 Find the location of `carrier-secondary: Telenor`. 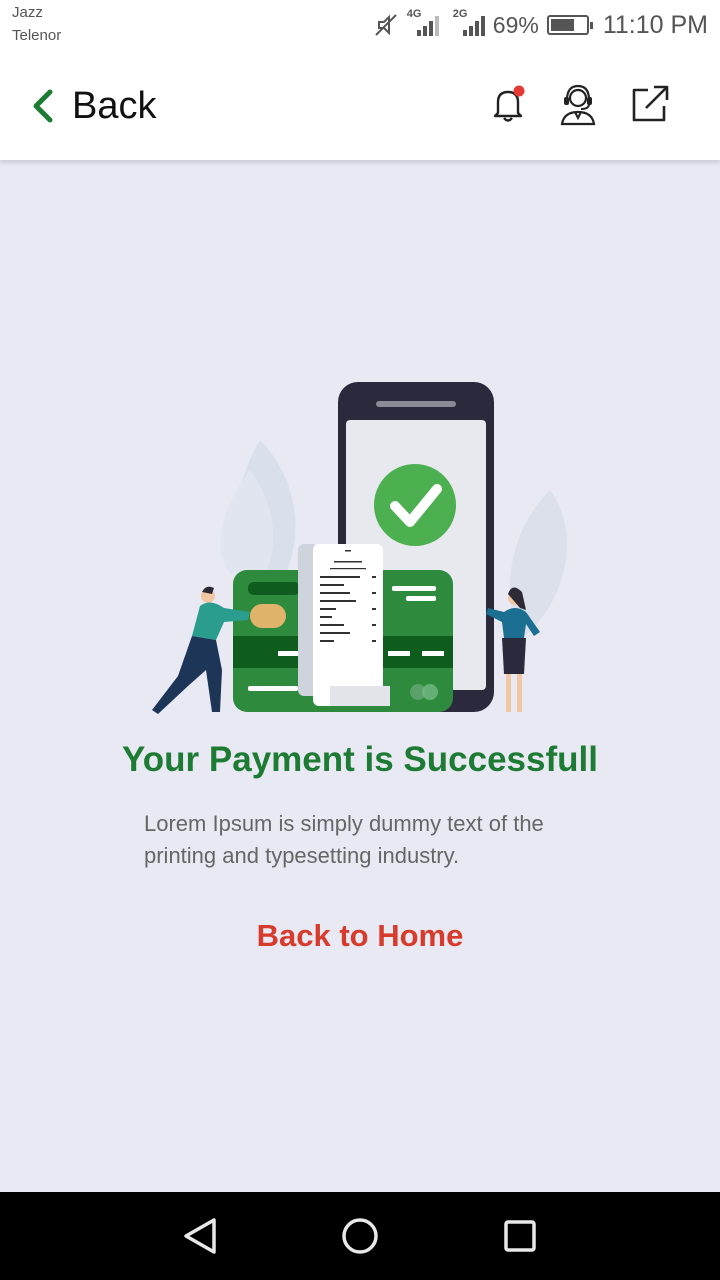

carrier-secondary: Telenor is located at coordinates (37, 35).